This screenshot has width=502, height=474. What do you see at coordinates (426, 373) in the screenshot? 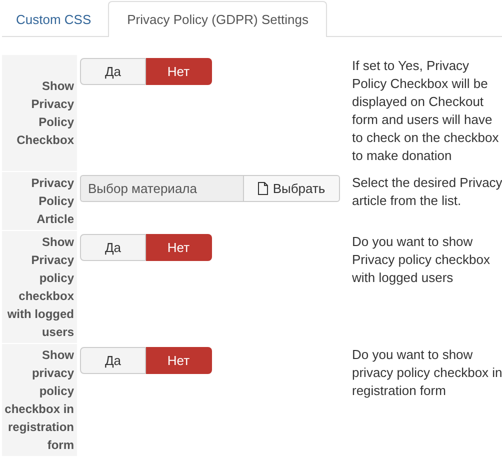
I see `field-description: Do you want to show privacy policy checkbox in registration form` at bounding box center [426, 373].